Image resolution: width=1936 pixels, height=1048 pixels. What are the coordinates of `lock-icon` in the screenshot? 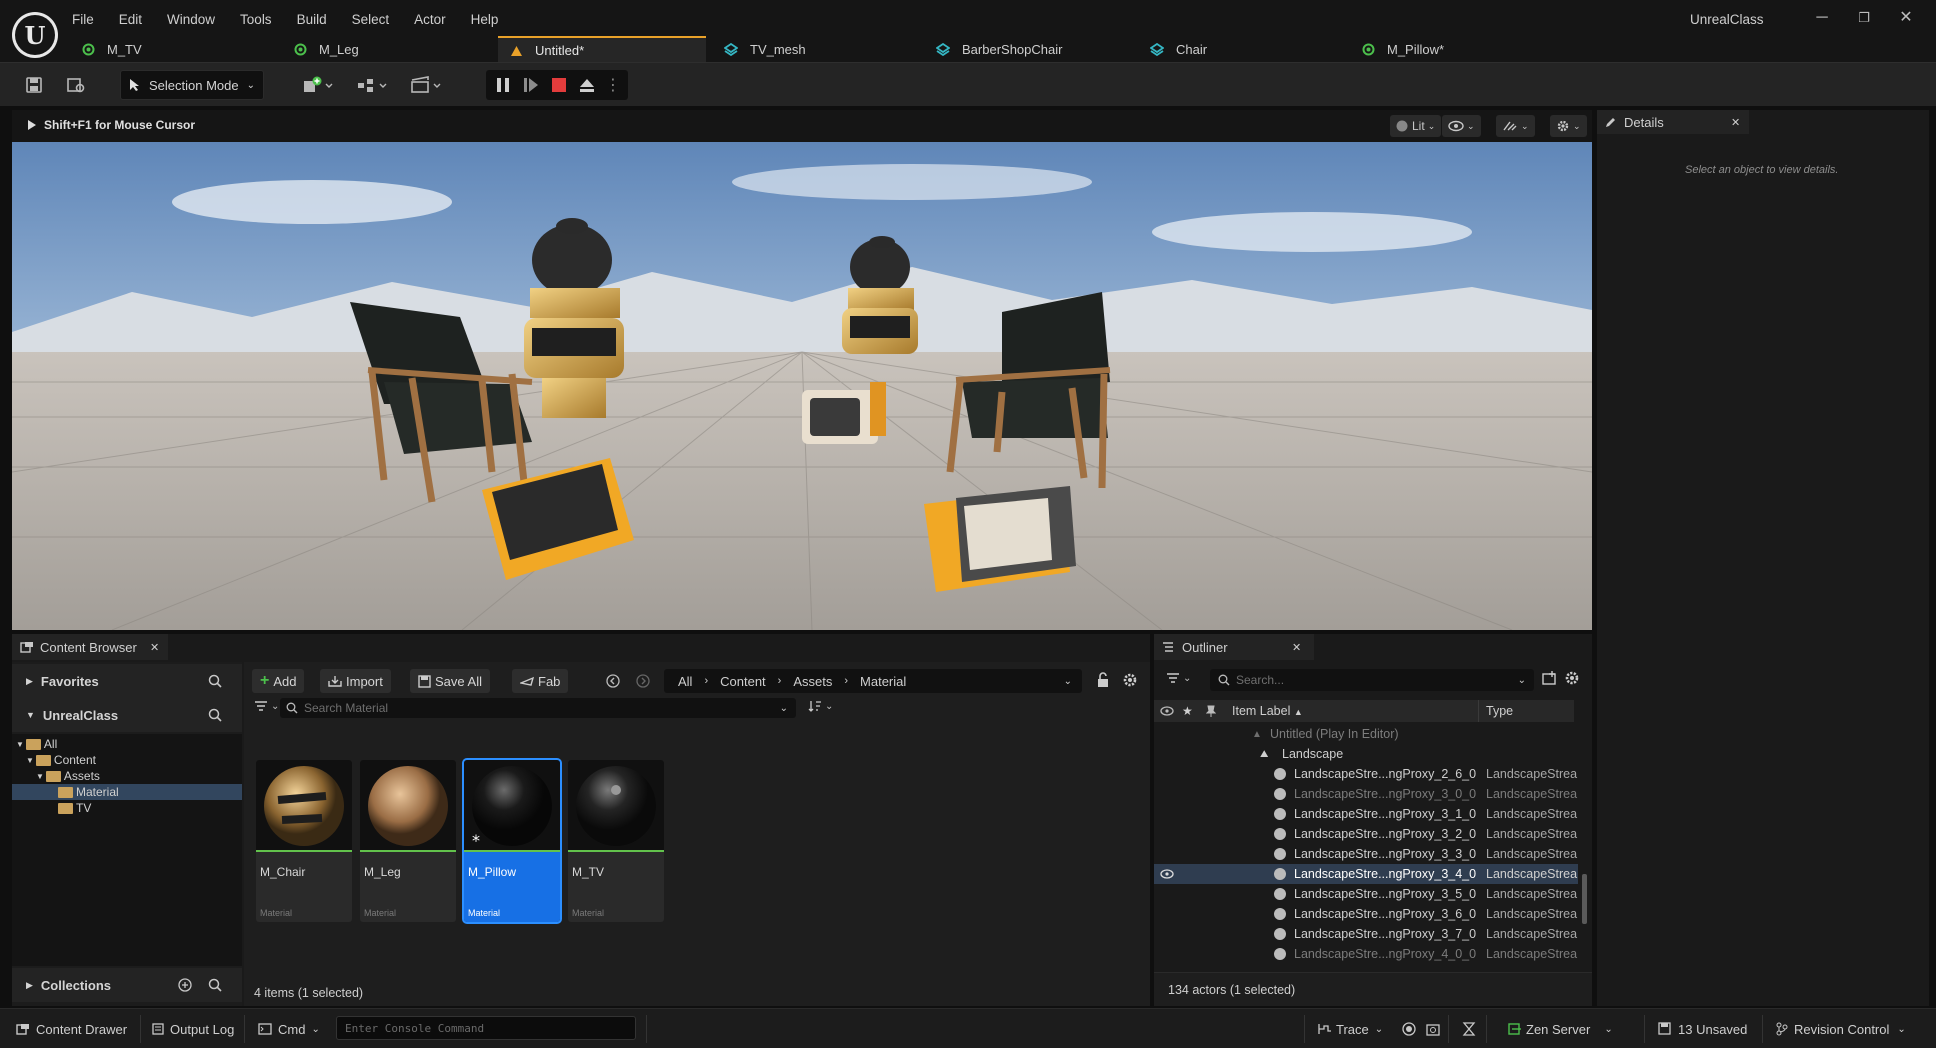 It's located at (1103, 680).